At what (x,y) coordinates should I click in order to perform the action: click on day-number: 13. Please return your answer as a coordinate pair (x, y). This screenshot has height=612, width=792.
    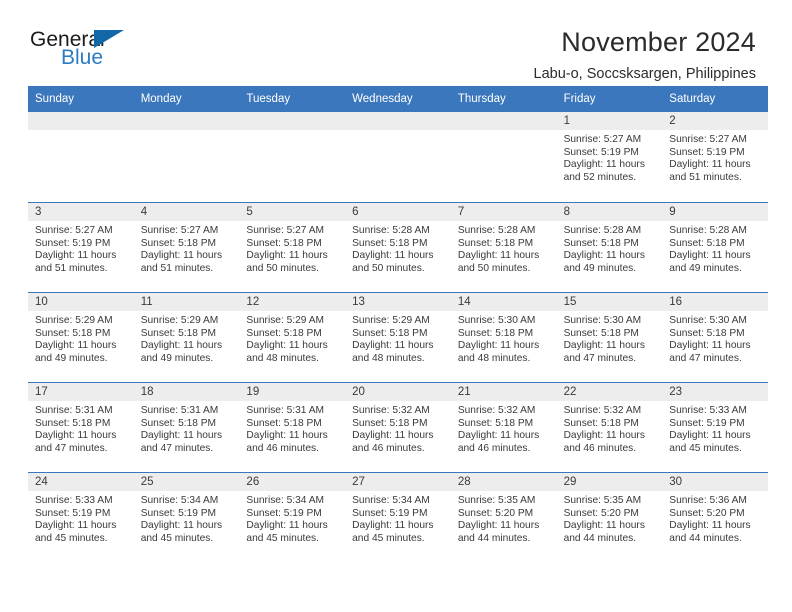
    Looking at the image, I should click on (398, 302).